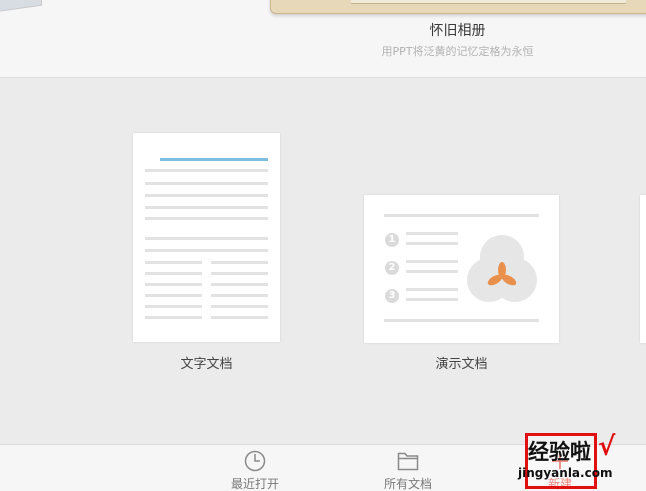 The width and height of the screenshot is (646, 491). Describe the element at coordinates (206, 237) in the screenshot. I see `writer-document-card` at that location.